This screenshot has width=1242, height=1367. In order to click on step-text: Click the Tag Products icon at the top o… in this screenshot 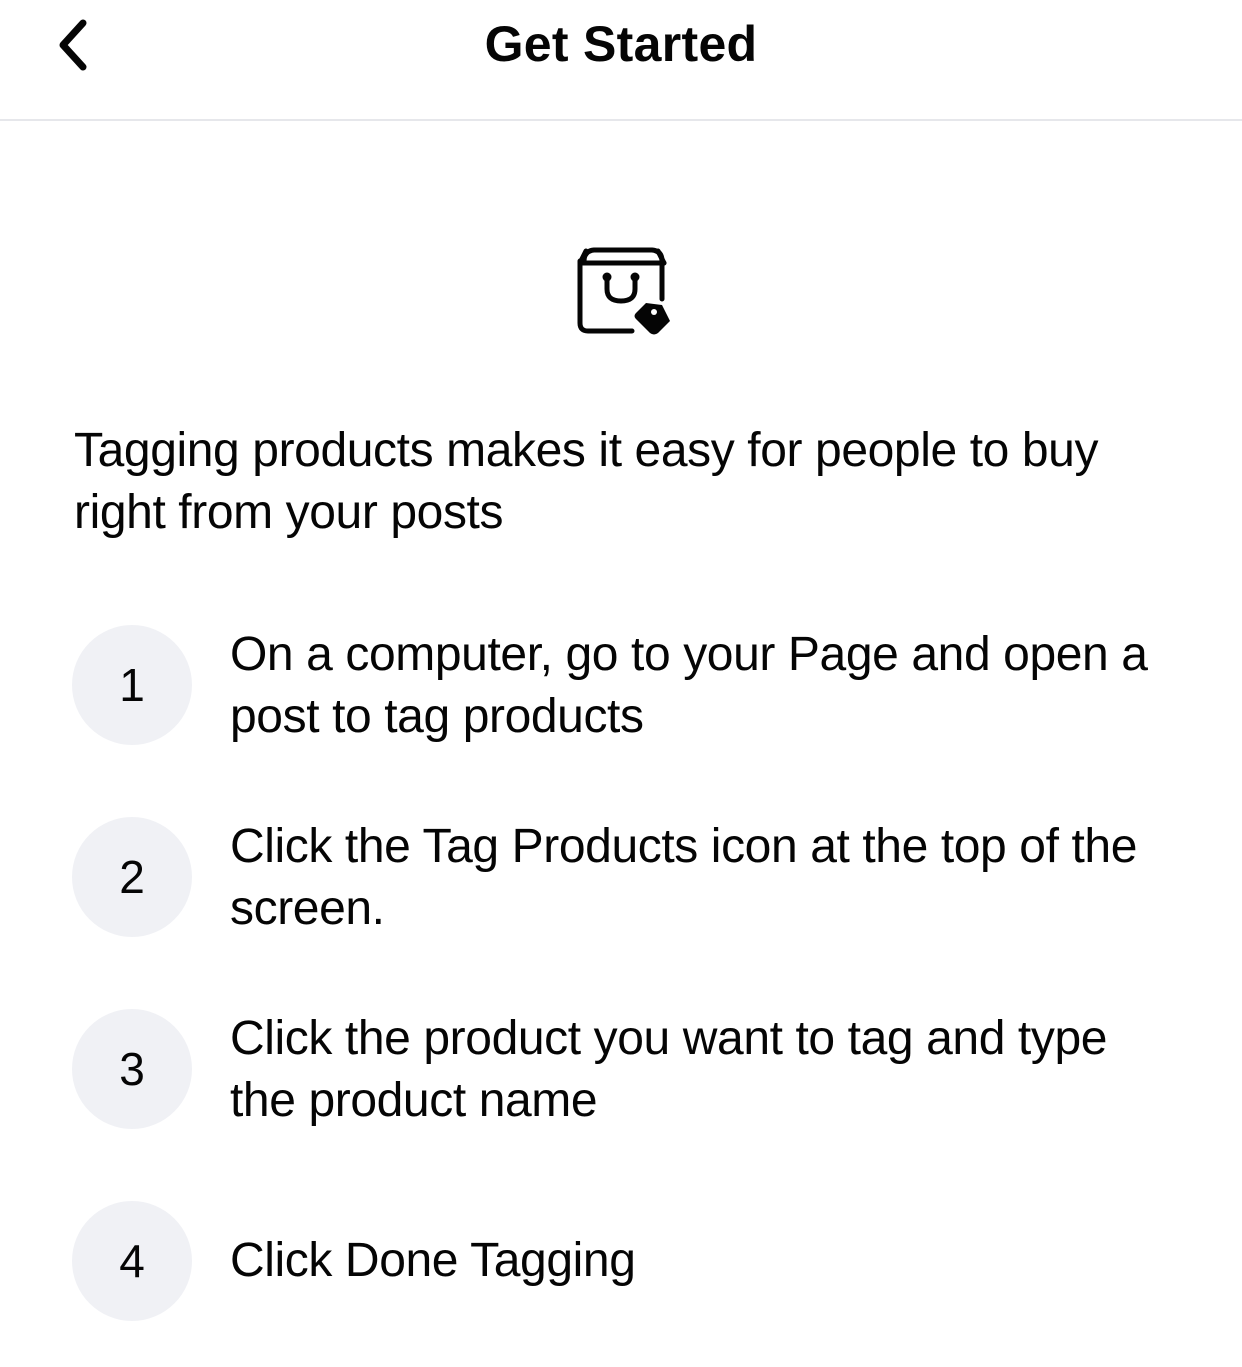, I will do `click(683, 877)`.